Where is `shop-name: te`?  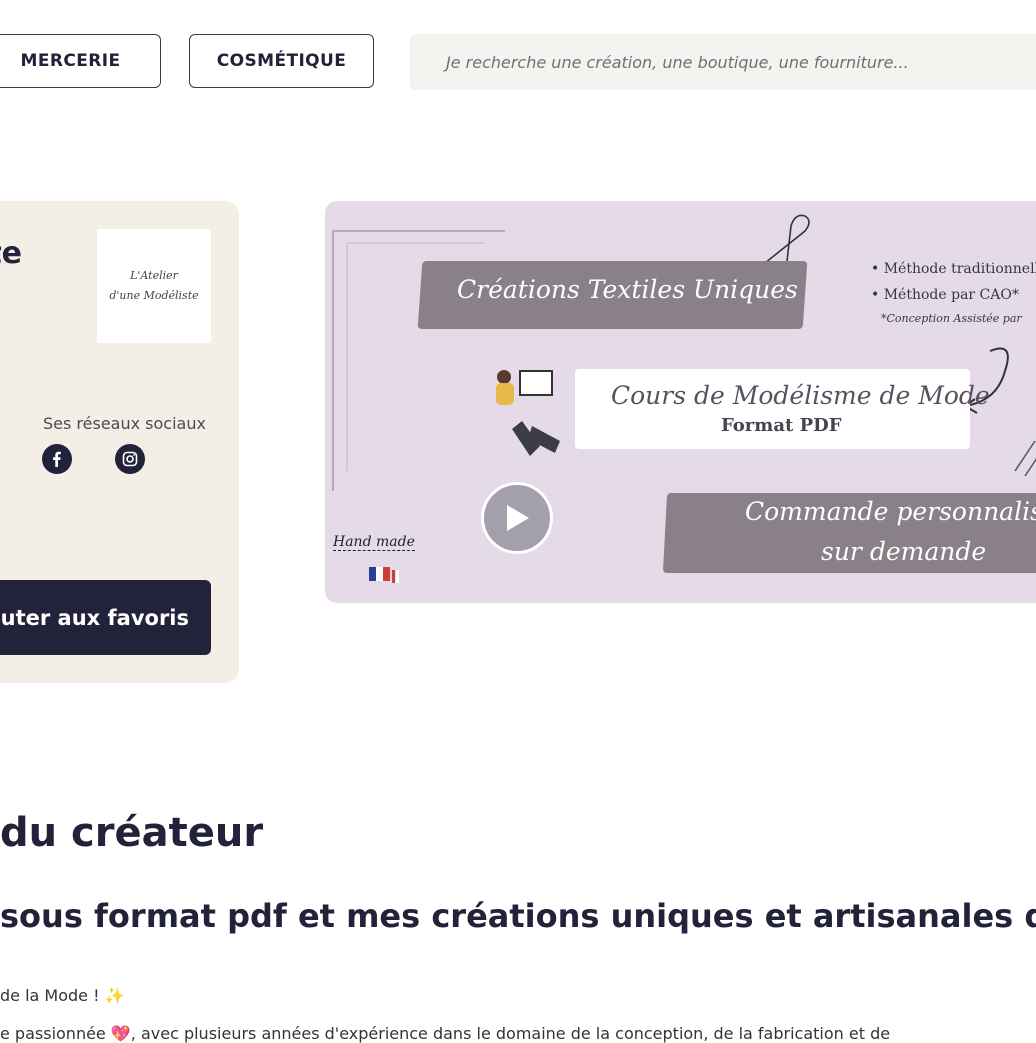 shop-name: te is located at coordinates (11, 253).